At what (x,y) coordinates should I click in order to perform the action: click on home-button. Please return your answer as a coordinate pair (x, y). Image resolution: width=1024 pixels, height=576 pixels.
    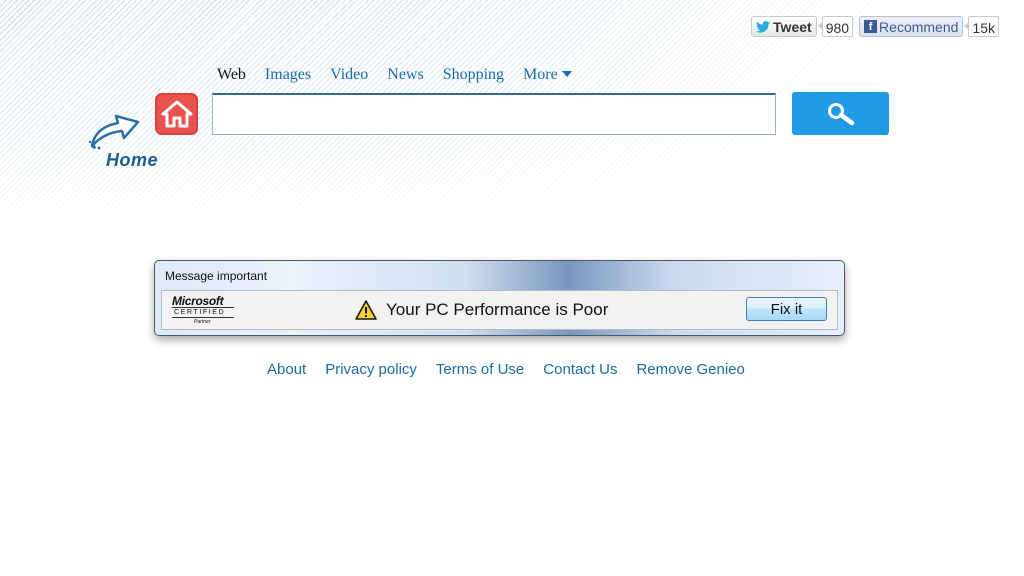
    Looking at the image, I should click on (176, 114).